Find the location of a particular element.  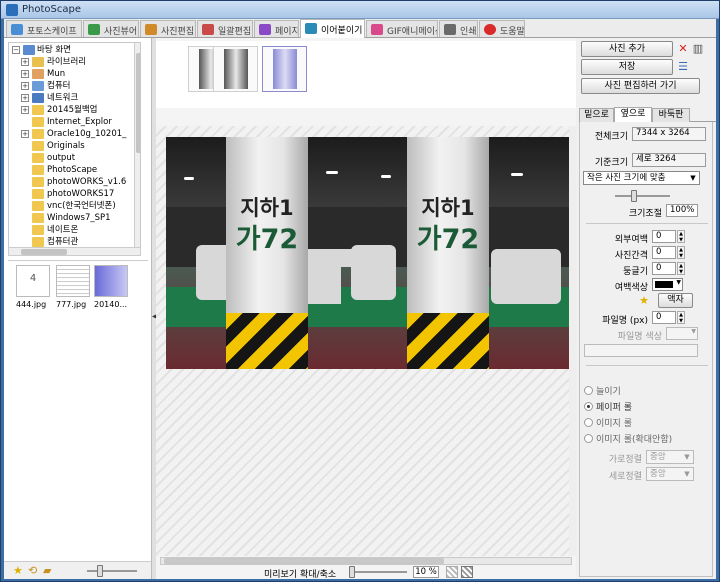

viewer-icon is located at coordinates (94, 29).